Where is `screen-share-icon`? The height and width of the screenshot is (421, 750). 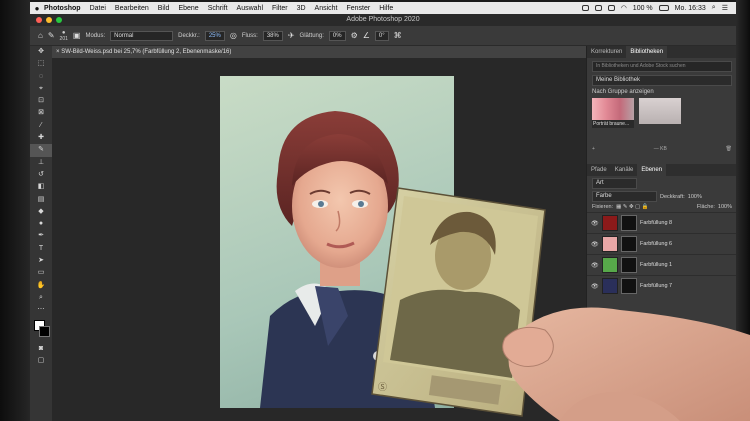 screen-share-icon is located at coordinates (585, 8).